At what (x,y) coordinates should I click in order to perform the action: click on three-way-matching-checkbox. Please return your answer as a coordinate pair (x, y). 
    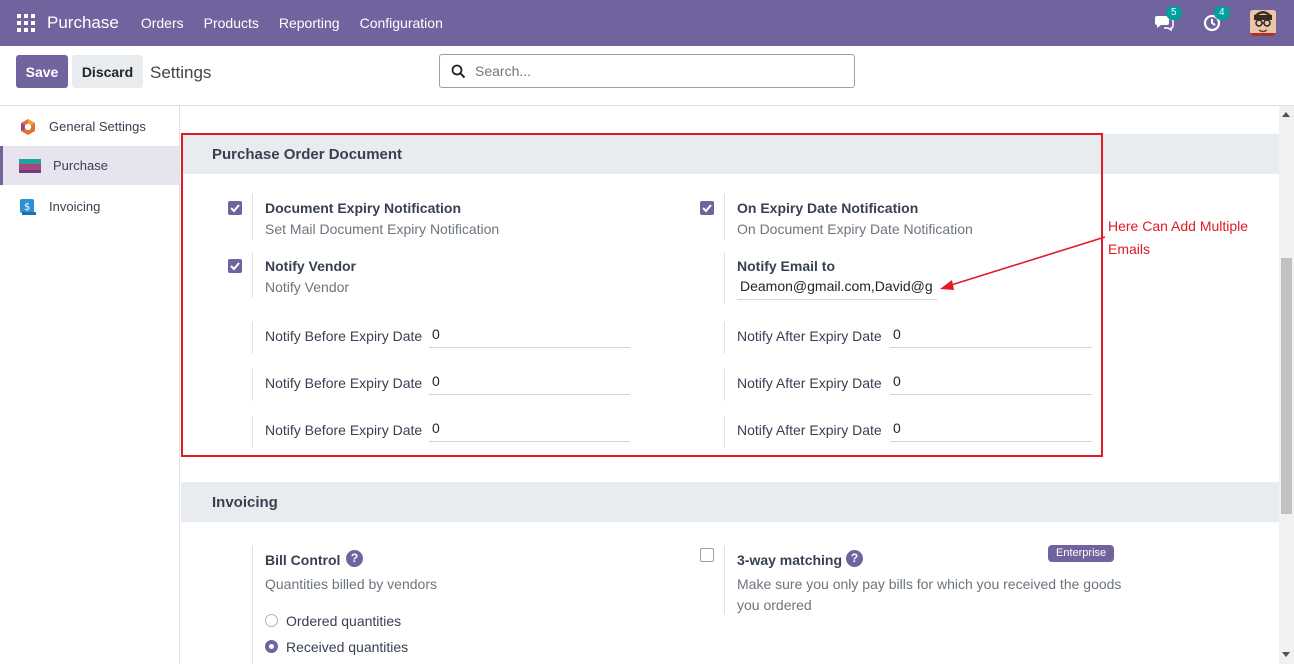
    Looking at the image, I should click on (707, 555).